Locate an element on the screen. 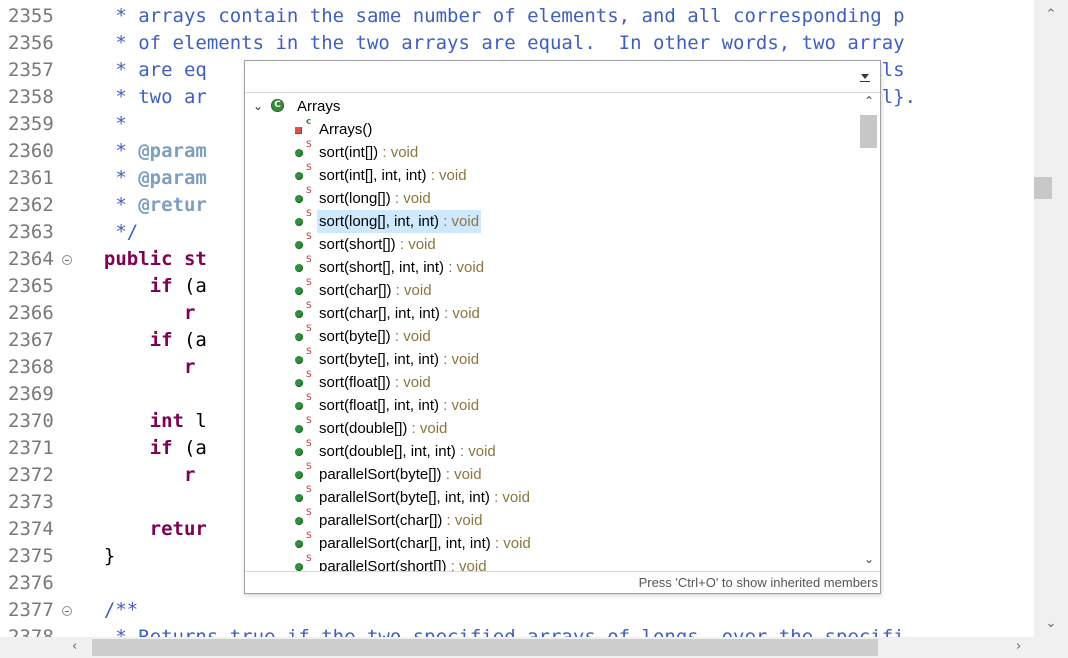 The width and height of the screenshot is (1068, 658). code-token: if is located at coordinates (127, 286).